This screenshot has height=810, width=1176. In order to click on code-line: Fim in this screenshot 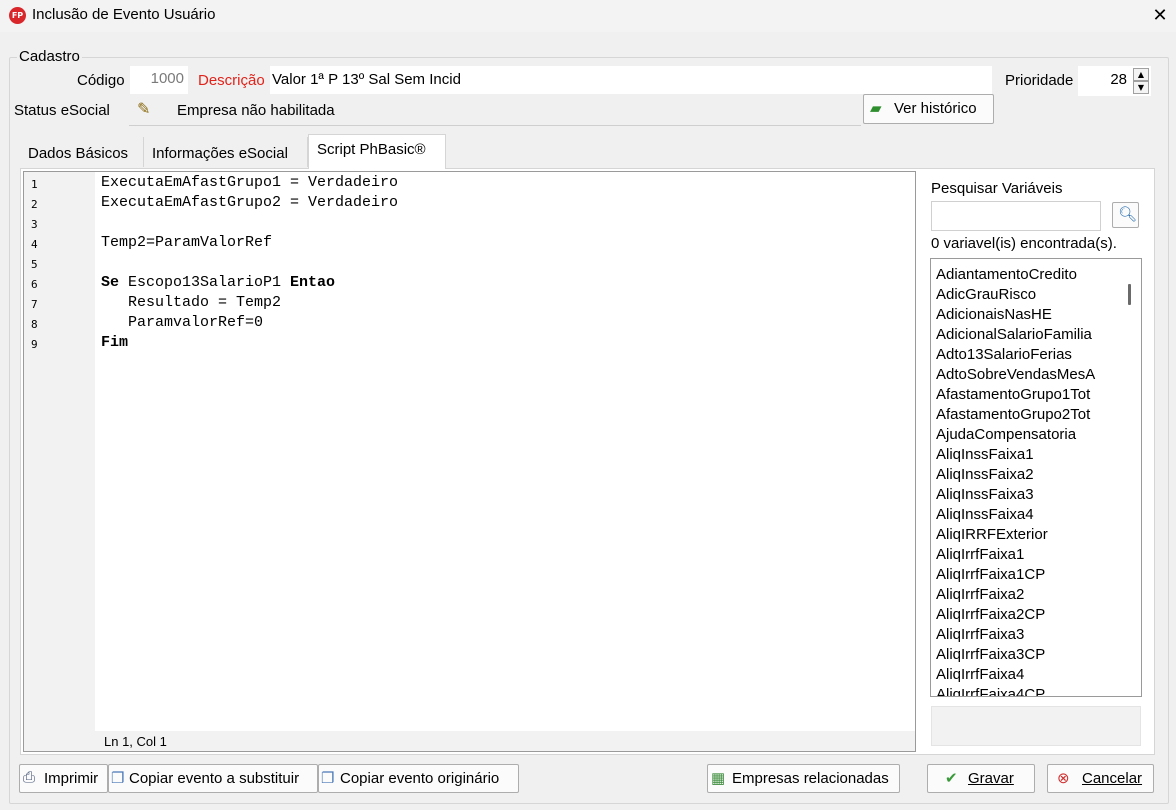, I will do `click(114, 342)`.